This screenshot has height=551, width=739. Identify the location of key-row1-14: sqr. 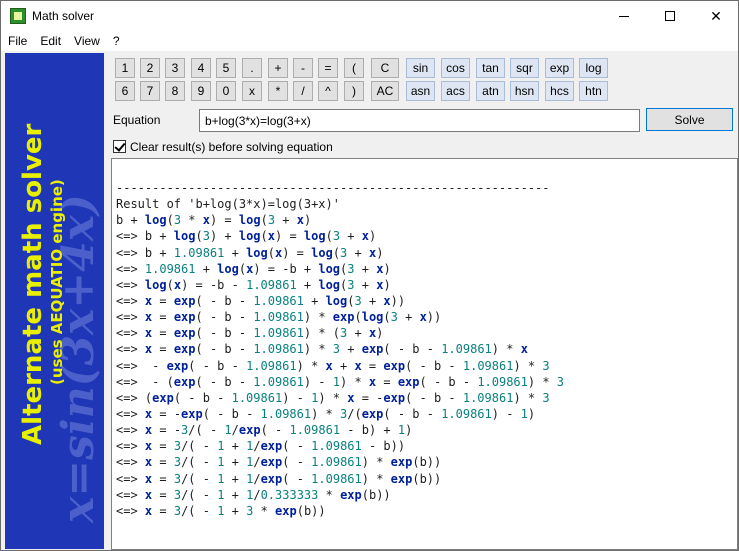
(524, 68).